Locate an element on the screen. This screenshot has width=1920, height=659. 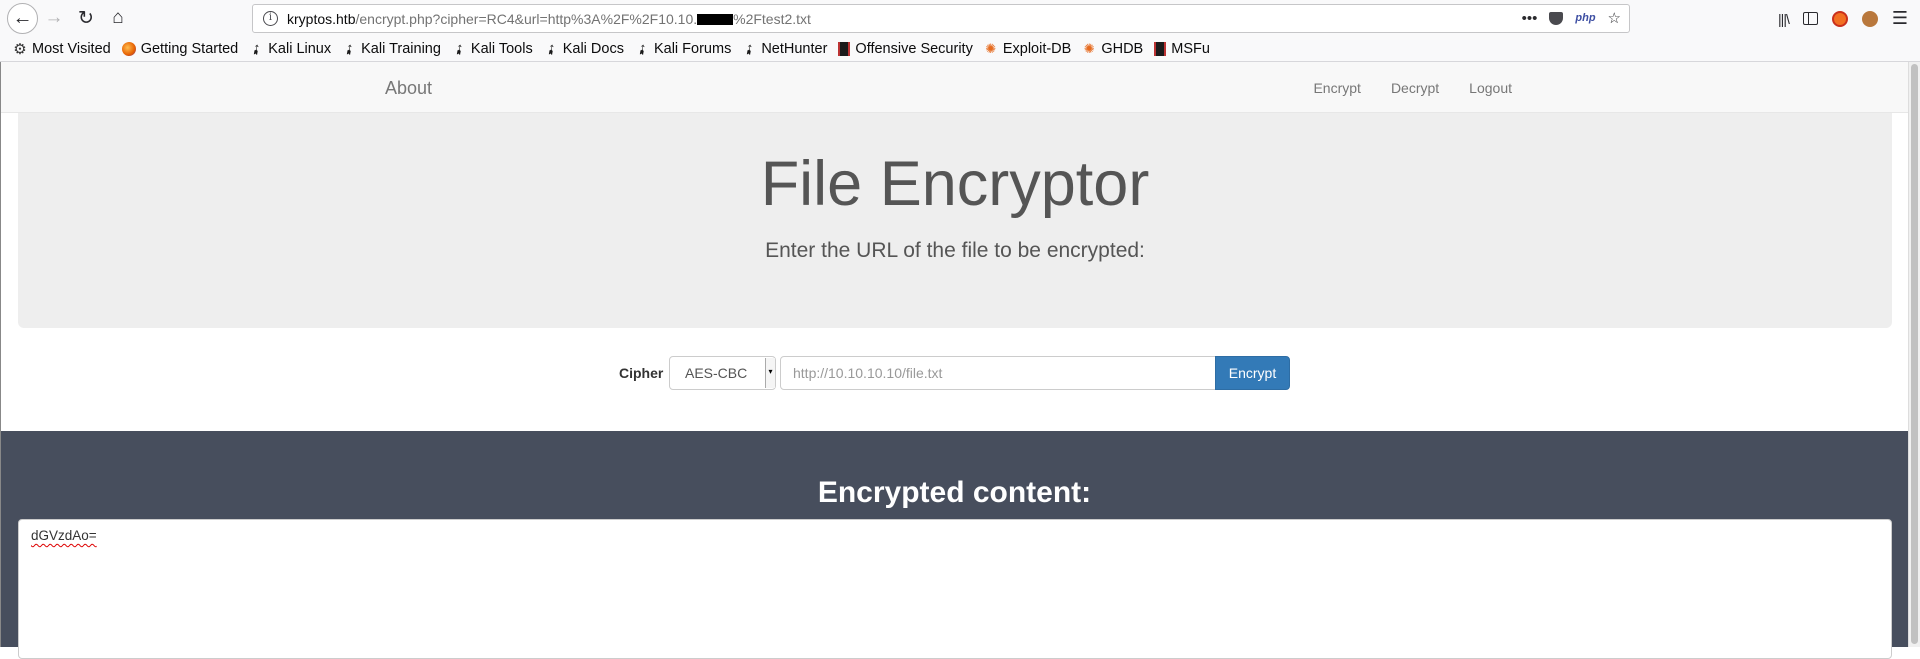
sidebar-icon is located at coordinates (1810, 18).